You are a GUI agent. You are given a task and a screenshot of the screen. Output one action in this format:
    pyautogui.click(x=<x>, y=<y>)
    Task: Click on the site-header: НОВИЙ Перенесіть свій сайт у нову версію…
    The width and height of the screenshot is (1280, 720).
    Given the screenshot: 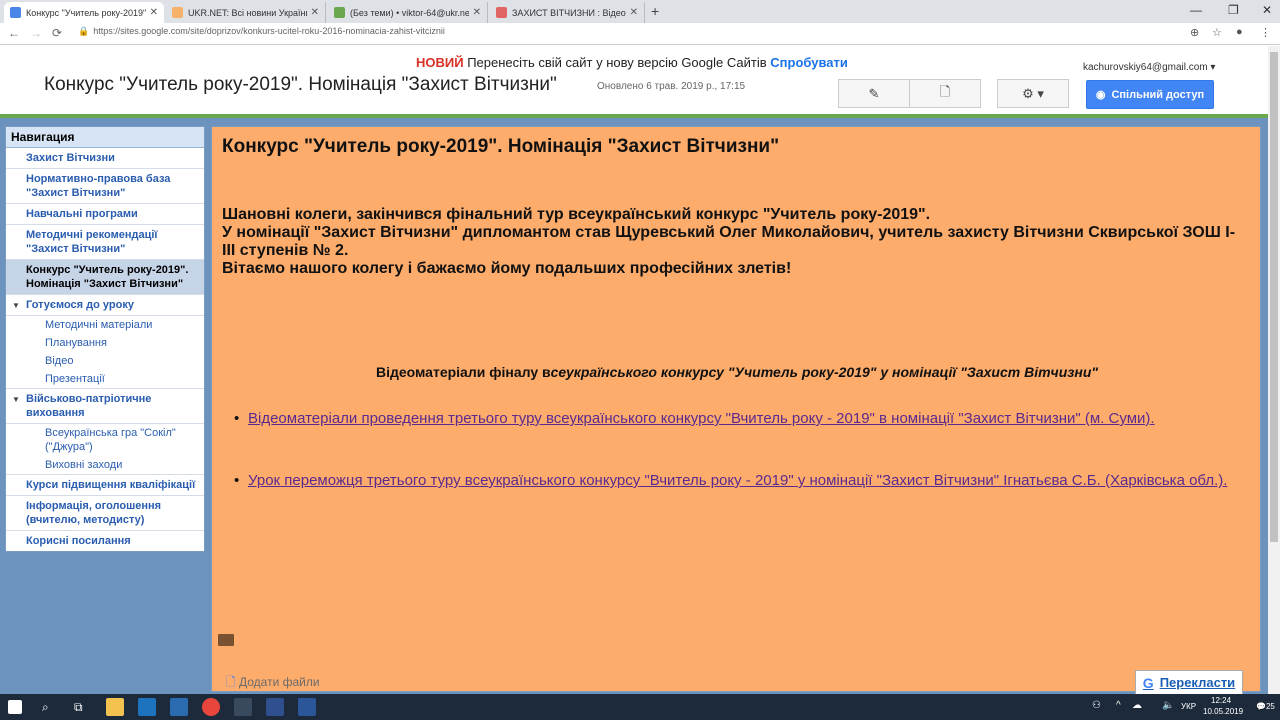 What is the action you would take?
    pyautogui.click(x=634, y=80)
    